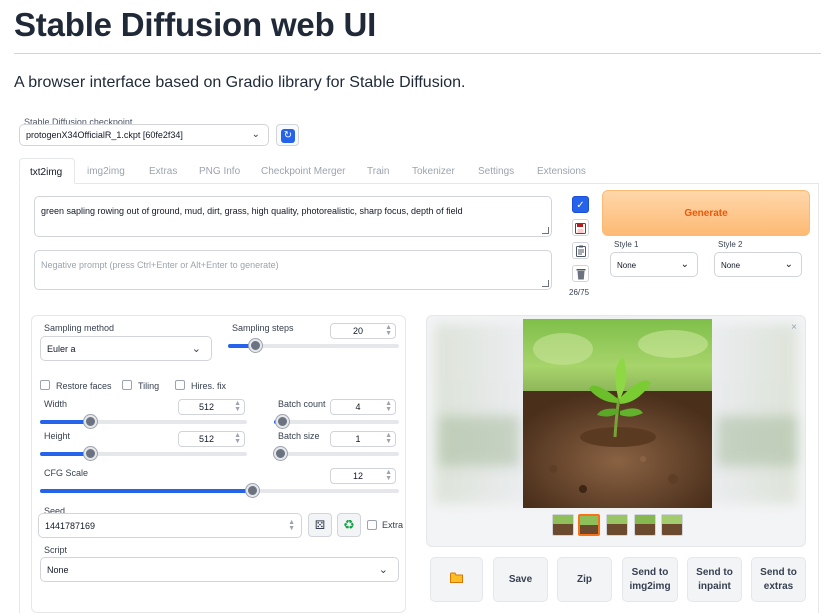 The height and width of the screenshot is (613, 830). I want to click on batch-count-input: 4 ▲ ▼, so click(363, 407).